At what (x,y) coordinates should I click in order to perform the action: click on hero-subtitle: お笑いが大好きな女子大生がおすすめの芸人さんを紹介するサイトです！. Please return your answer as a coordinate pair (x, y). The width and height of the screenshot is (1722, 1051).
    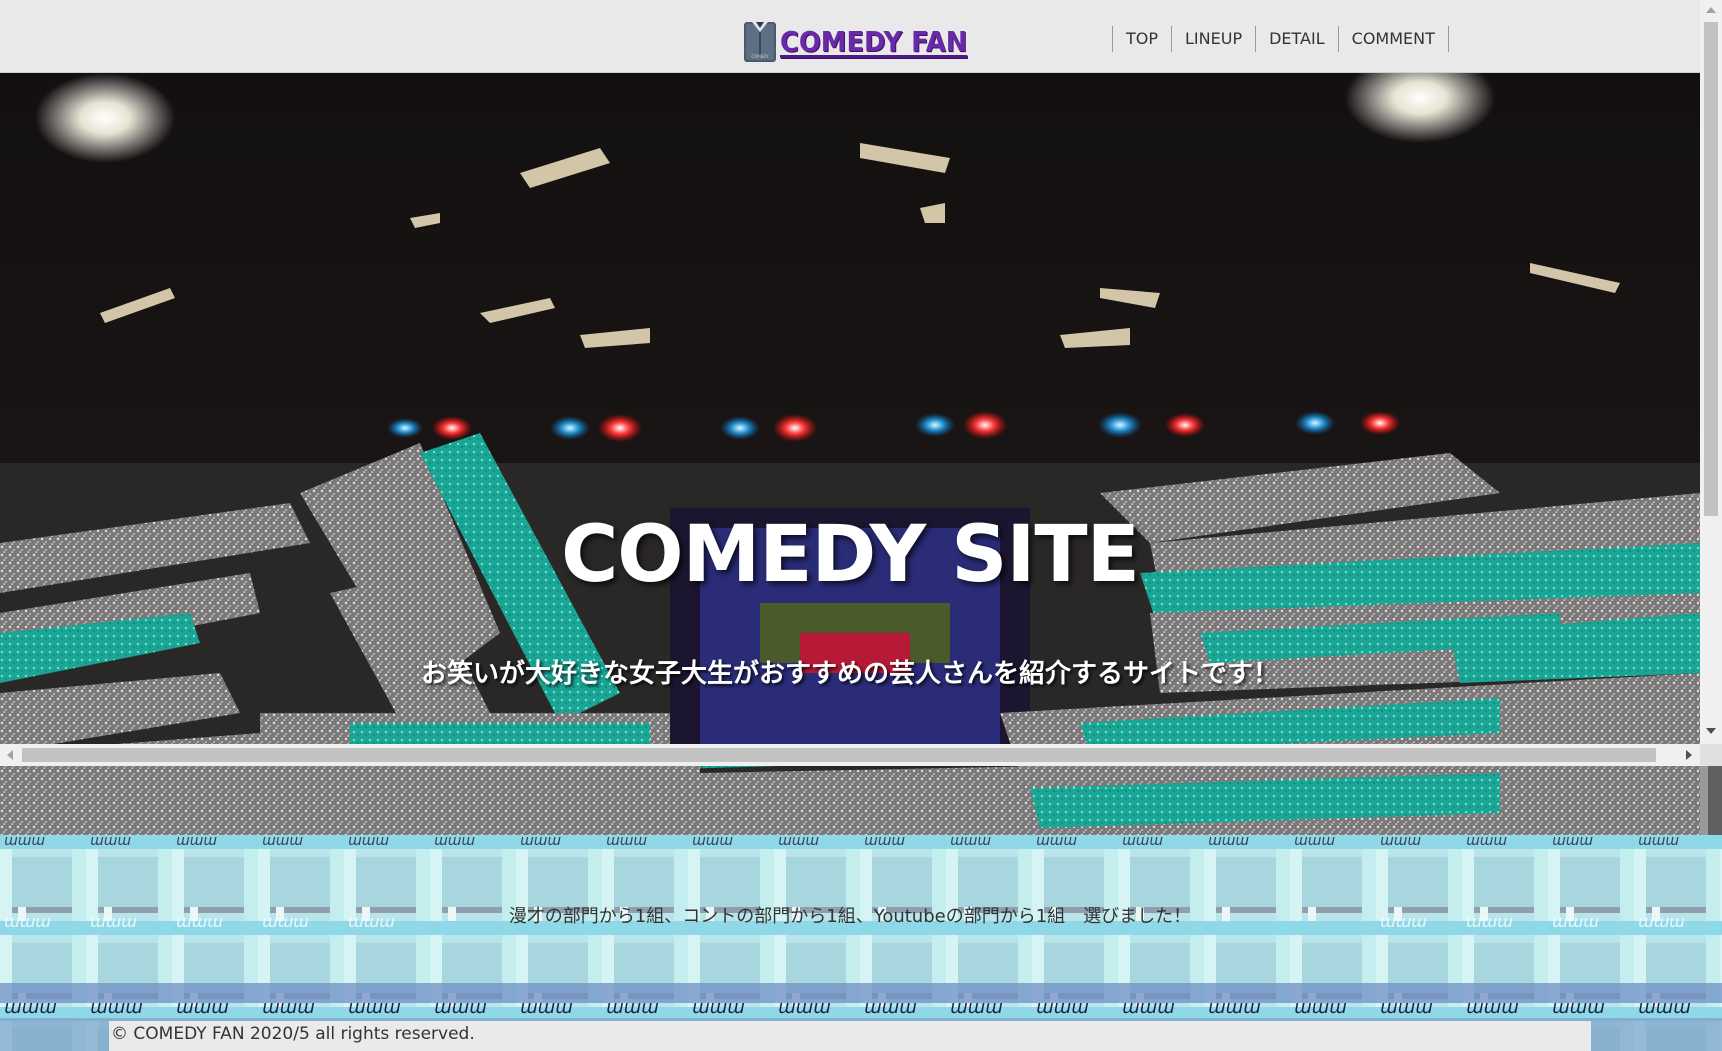
    Looking at the image, I should click on (849, 674).